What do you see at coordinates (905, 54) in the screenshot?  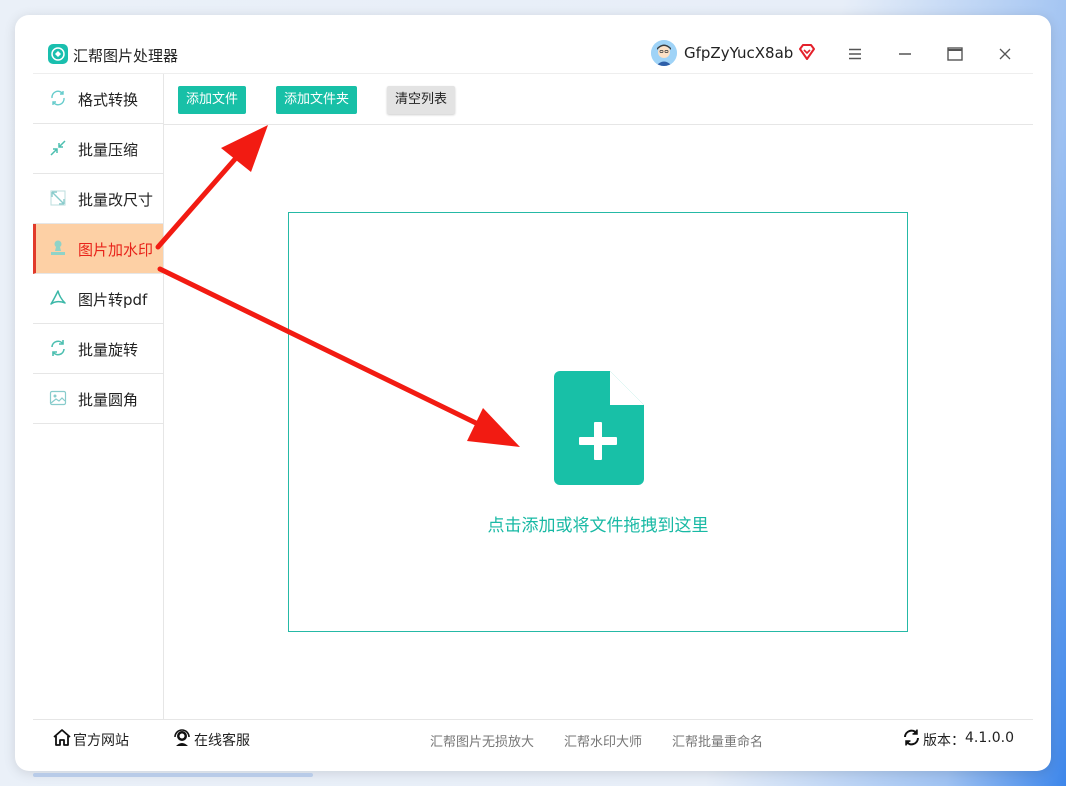 I see `minimize-icon` at bounding box center [905, 54].